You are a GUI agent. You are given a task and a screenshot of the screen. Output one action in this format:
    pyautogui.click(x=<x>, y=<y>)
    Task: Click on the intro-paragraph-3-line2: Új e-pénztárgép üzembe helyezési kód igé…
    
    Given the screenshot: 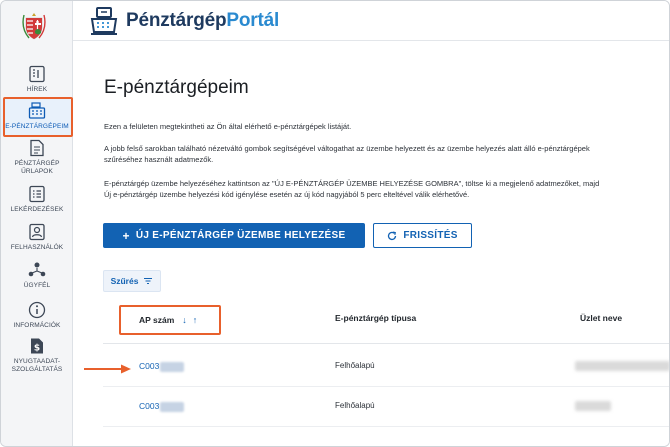 What is the action you would take?
    pyautogui.click(x=287, y=194)
    